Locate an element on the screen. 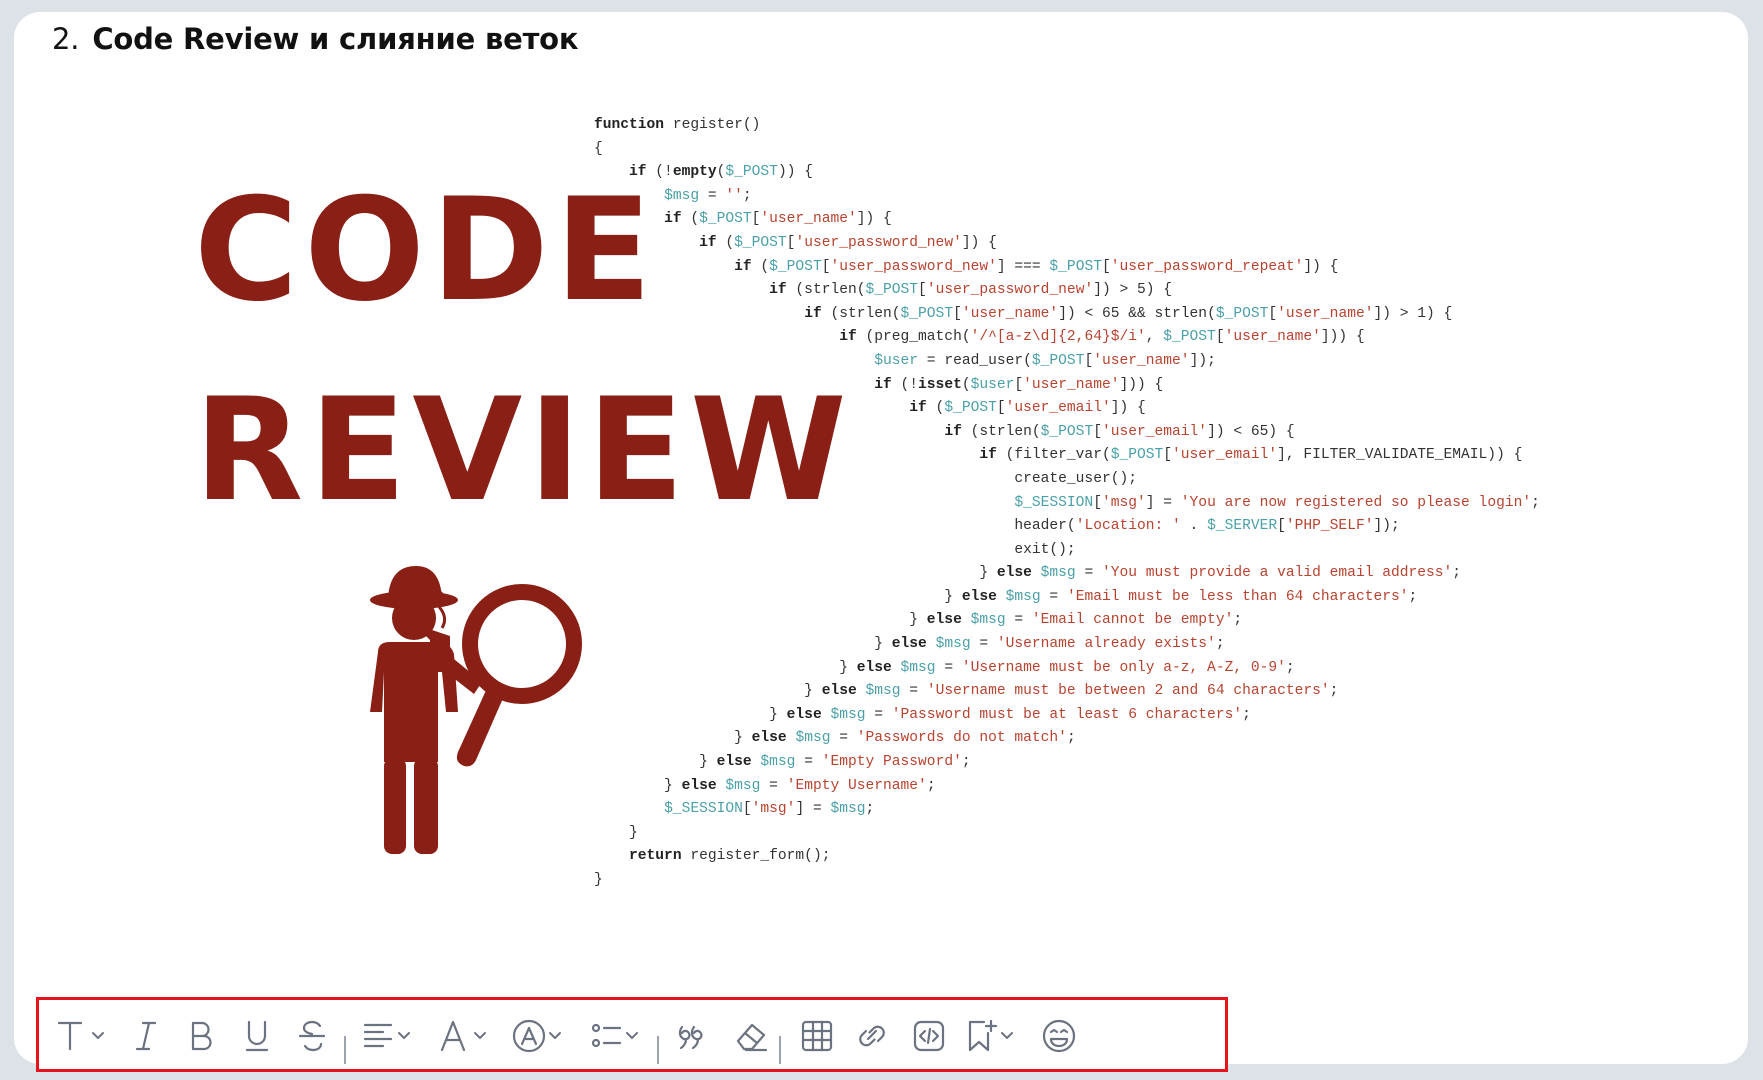 The width and height of the screenshot is (1763, 1080). table-button is located at coordinates (817, 1036).